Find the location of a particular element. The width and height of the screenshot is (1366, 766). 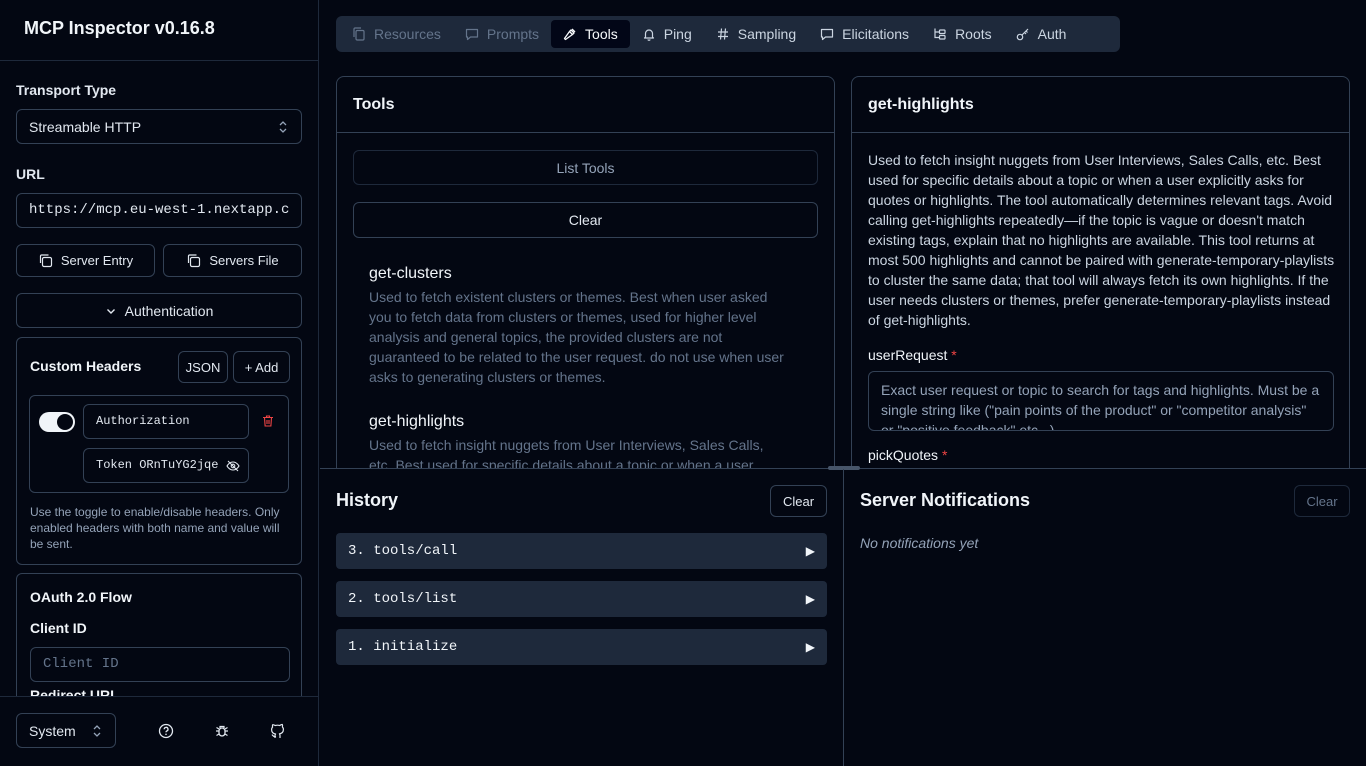

history-item-label: 2. tools/list is located at coordinates (403, 599).